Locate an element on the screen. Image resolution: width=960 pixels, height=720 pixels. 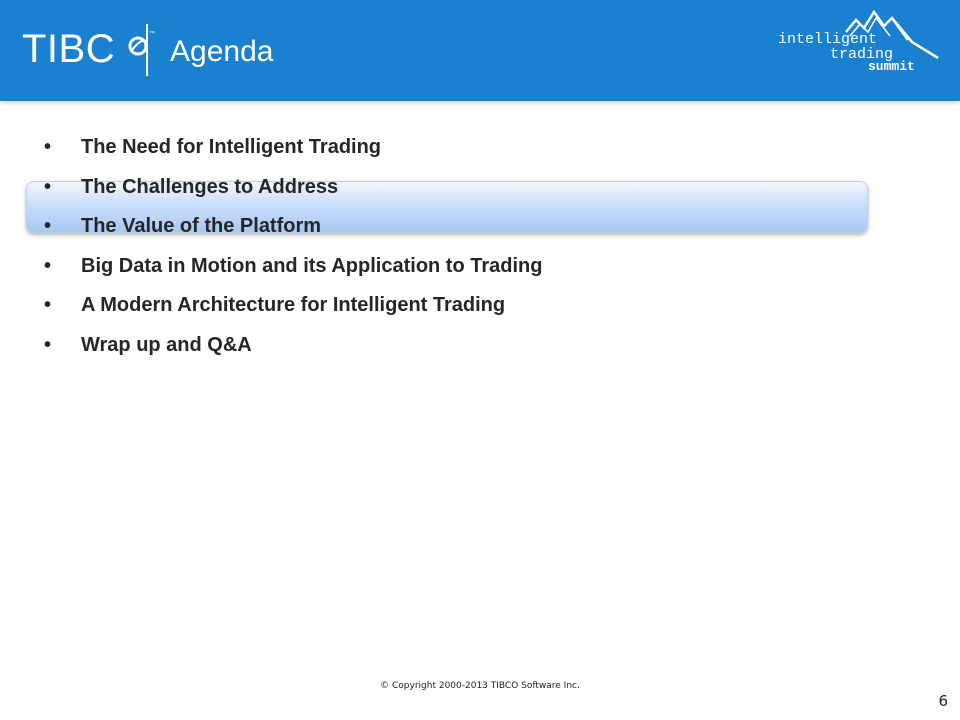
intelligent-trading-summit-badge: intelligent trading summit is located at coordinates (856, 46).